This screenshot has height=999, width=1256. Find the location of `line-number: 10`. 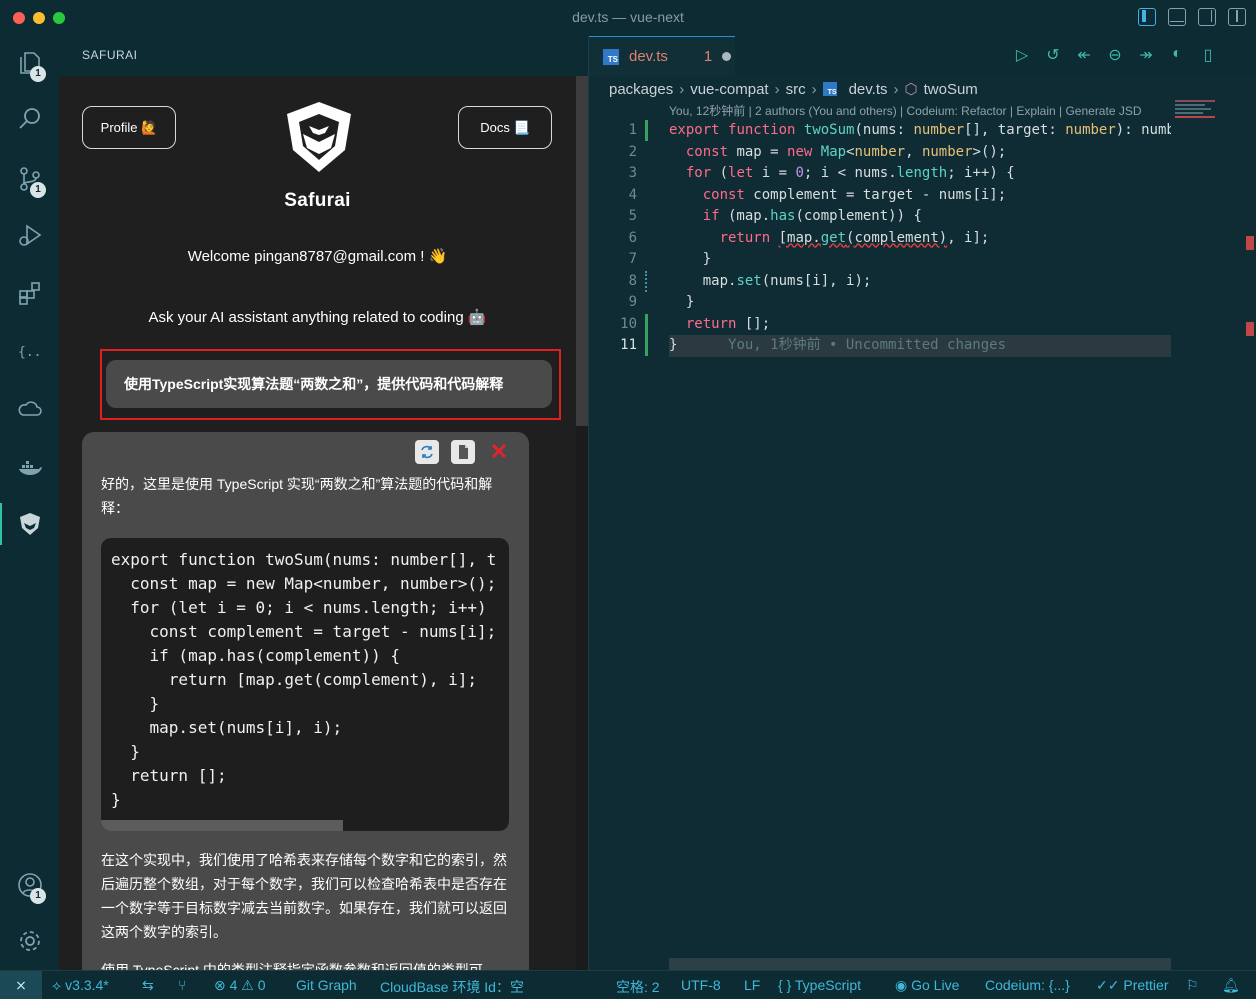

line-number: 10 is located at coordinates (628, 323).